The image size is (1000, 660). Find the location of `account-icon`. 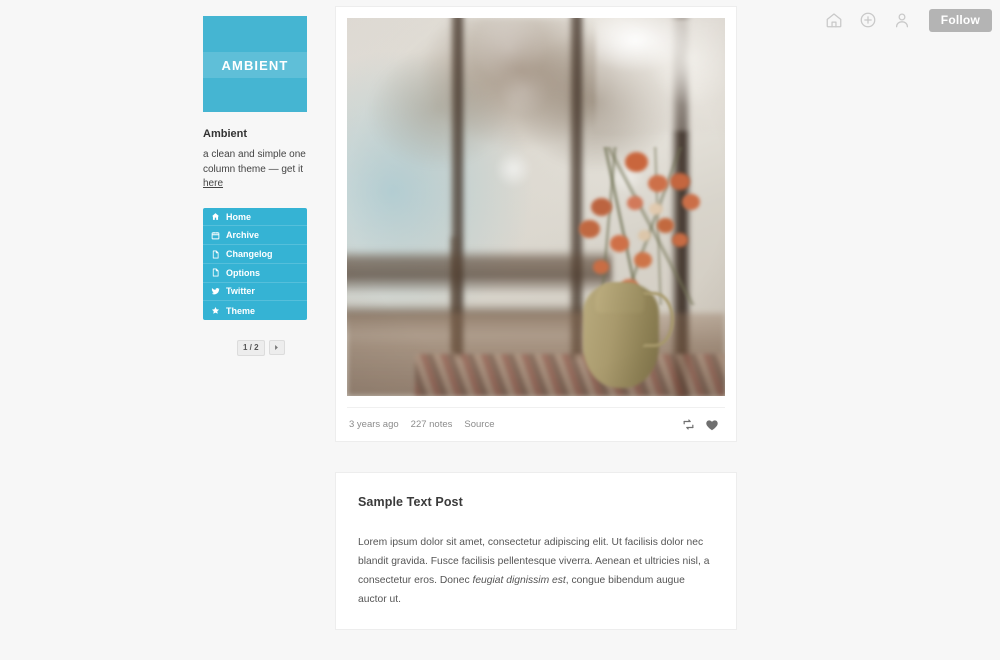

account-icon is located at coordinates (902, 20).